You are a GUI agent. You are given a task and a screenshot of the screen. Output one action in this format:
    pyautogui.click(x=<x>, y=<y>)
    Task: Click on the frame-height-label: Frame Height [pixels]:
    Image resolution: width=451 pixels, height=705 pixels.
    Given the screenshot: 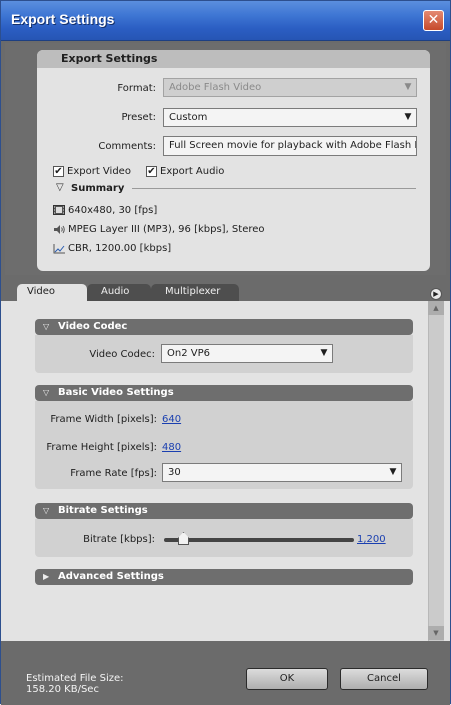 What is the action you would take?
    pyautogui.click(x=101, y=447)
    